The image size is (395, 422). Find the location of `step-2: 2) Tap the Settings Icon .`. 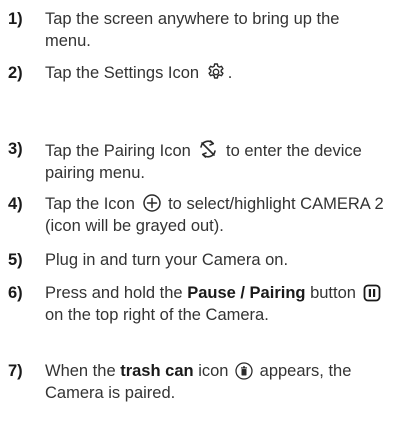

step-2: 2) Tap the Settings Icon . is located at coordinates (198, 73).